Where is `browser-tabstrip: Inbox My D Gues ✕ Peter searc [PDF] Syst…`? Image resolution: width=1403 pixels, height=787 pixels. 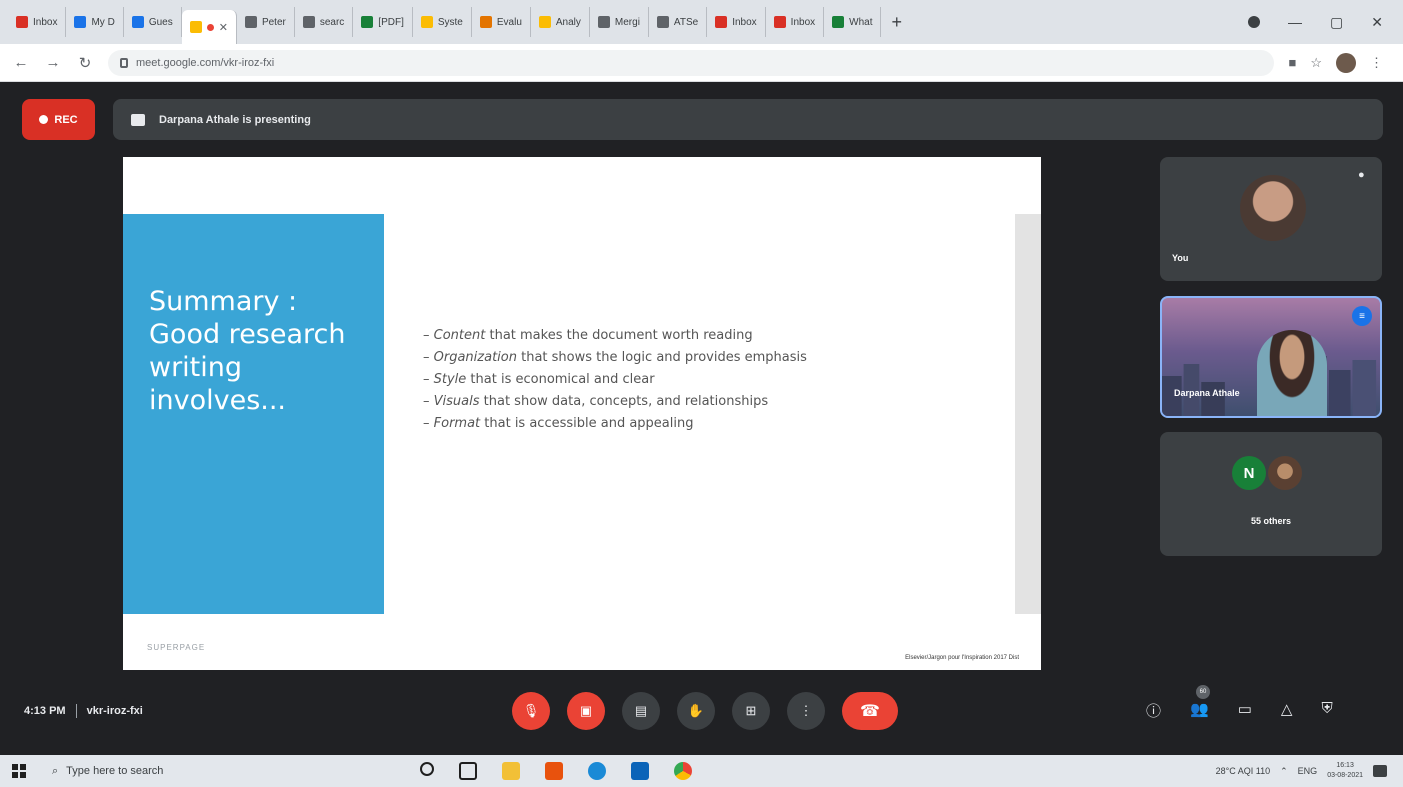
browser-tabstrip: Inbox My D Gues ✕ Peter searc [PDF] Syst… is located at coordinates (701, 22).